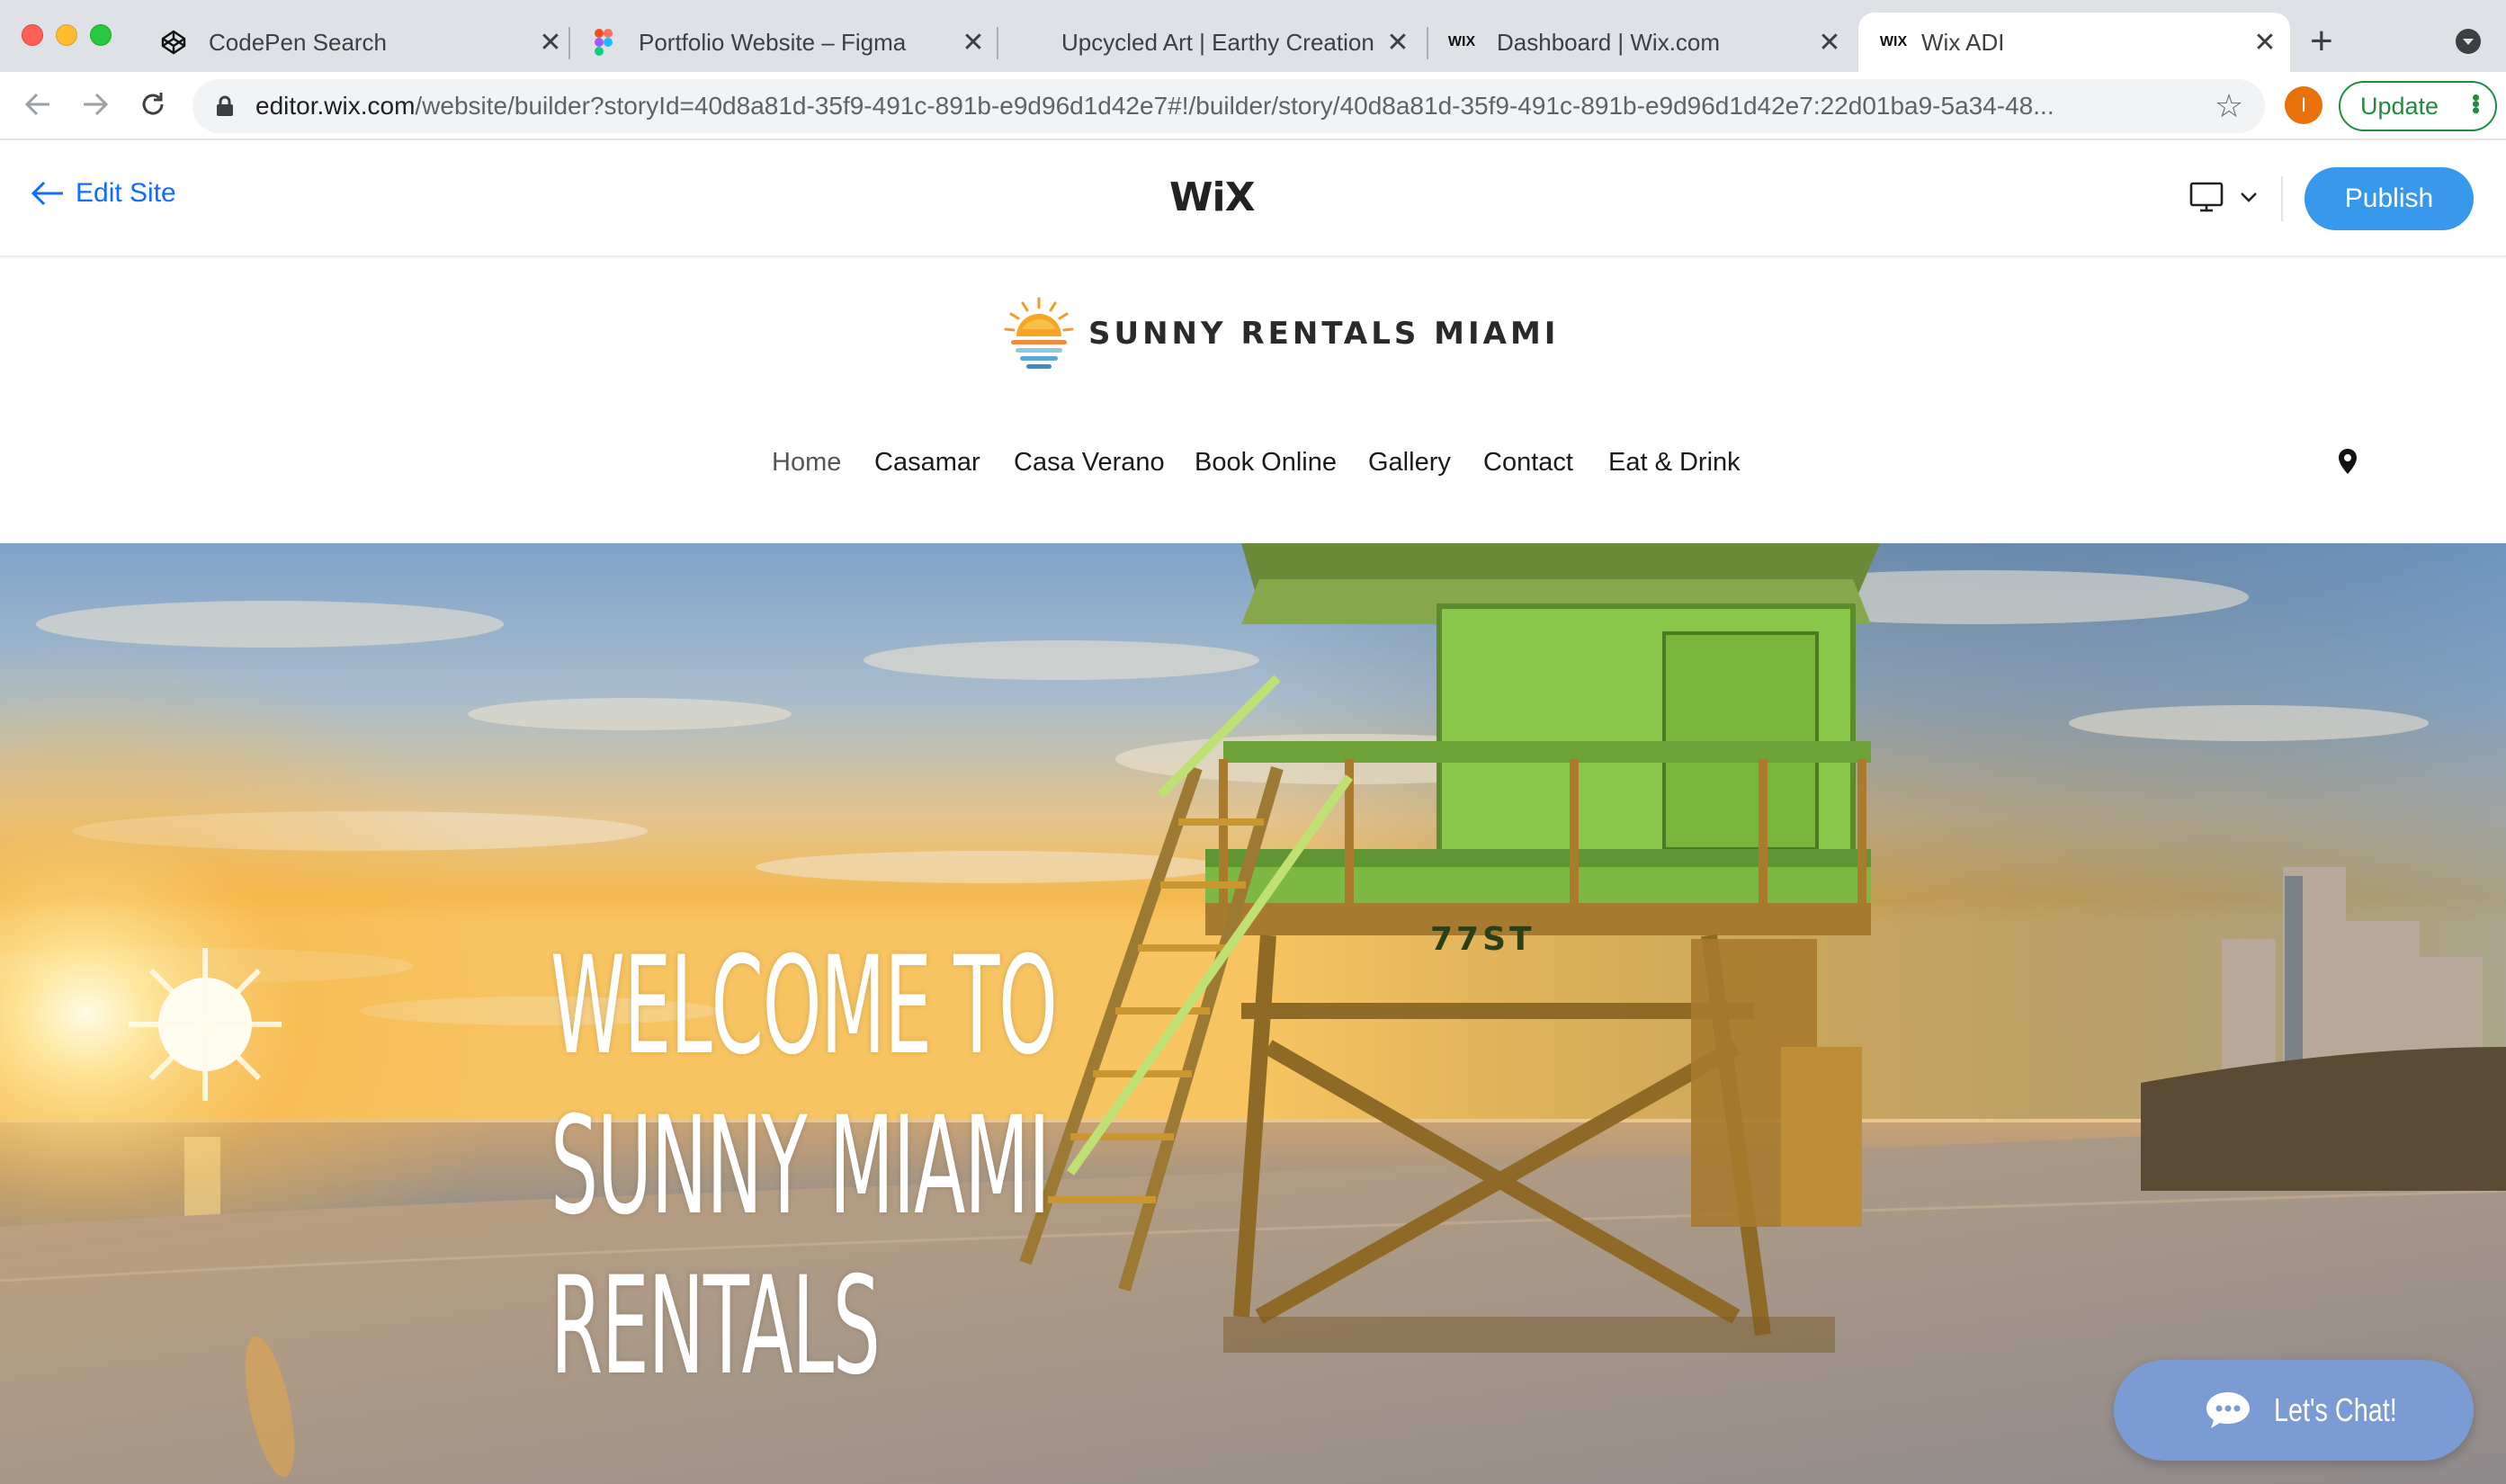  I want to click on tab-title: Dashboard | Wix.com, so click(1609, 42).